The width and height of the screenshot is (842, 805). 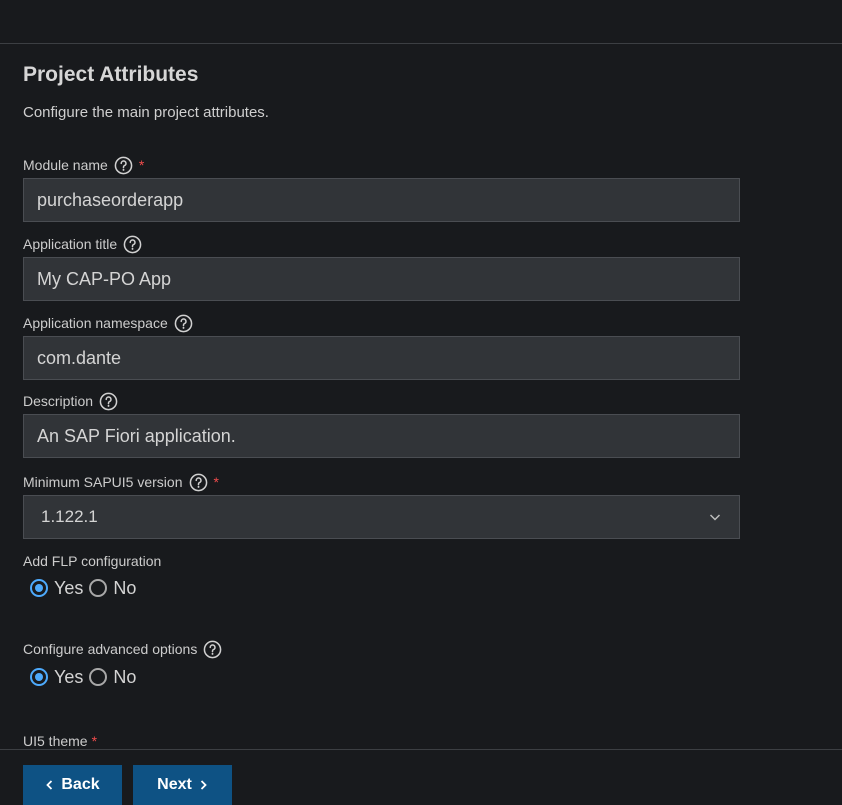 What do you see at coordinates (86, 677) in the screenshot?
I see `advanced-options-radio-group: Yes No` at bounding box center [86, 677].